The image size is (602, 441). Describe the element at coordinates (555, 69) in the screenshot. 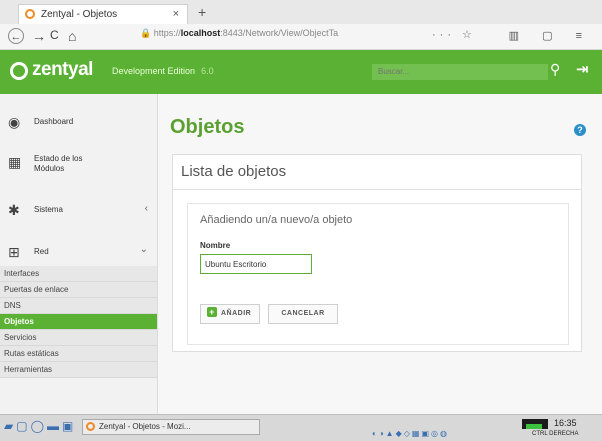

I see `search-icon: ⚲` at that location.